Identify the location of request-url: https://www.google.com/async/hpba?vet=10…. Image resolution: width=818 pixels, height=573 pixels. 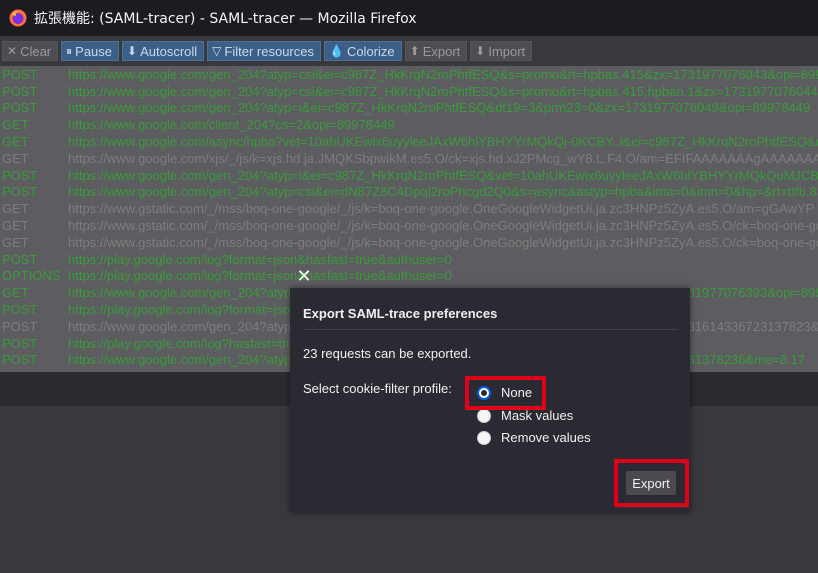
(443, 142).